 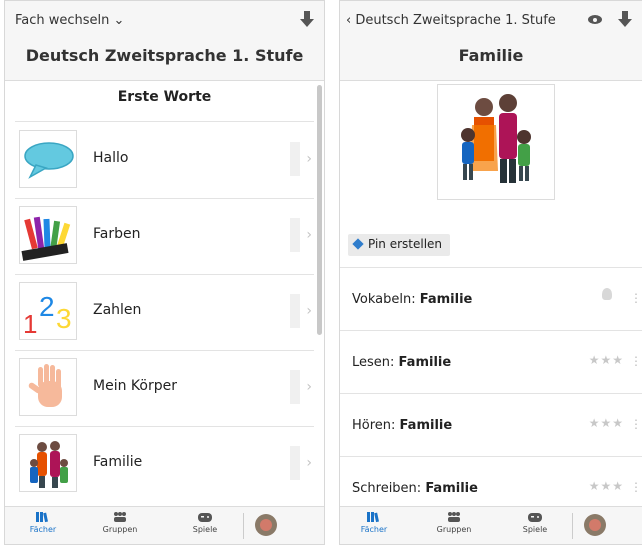 What do you see at coordinates (48, 463) in the screenshot?
I see `family-icon` at bounding box center [48, 463].